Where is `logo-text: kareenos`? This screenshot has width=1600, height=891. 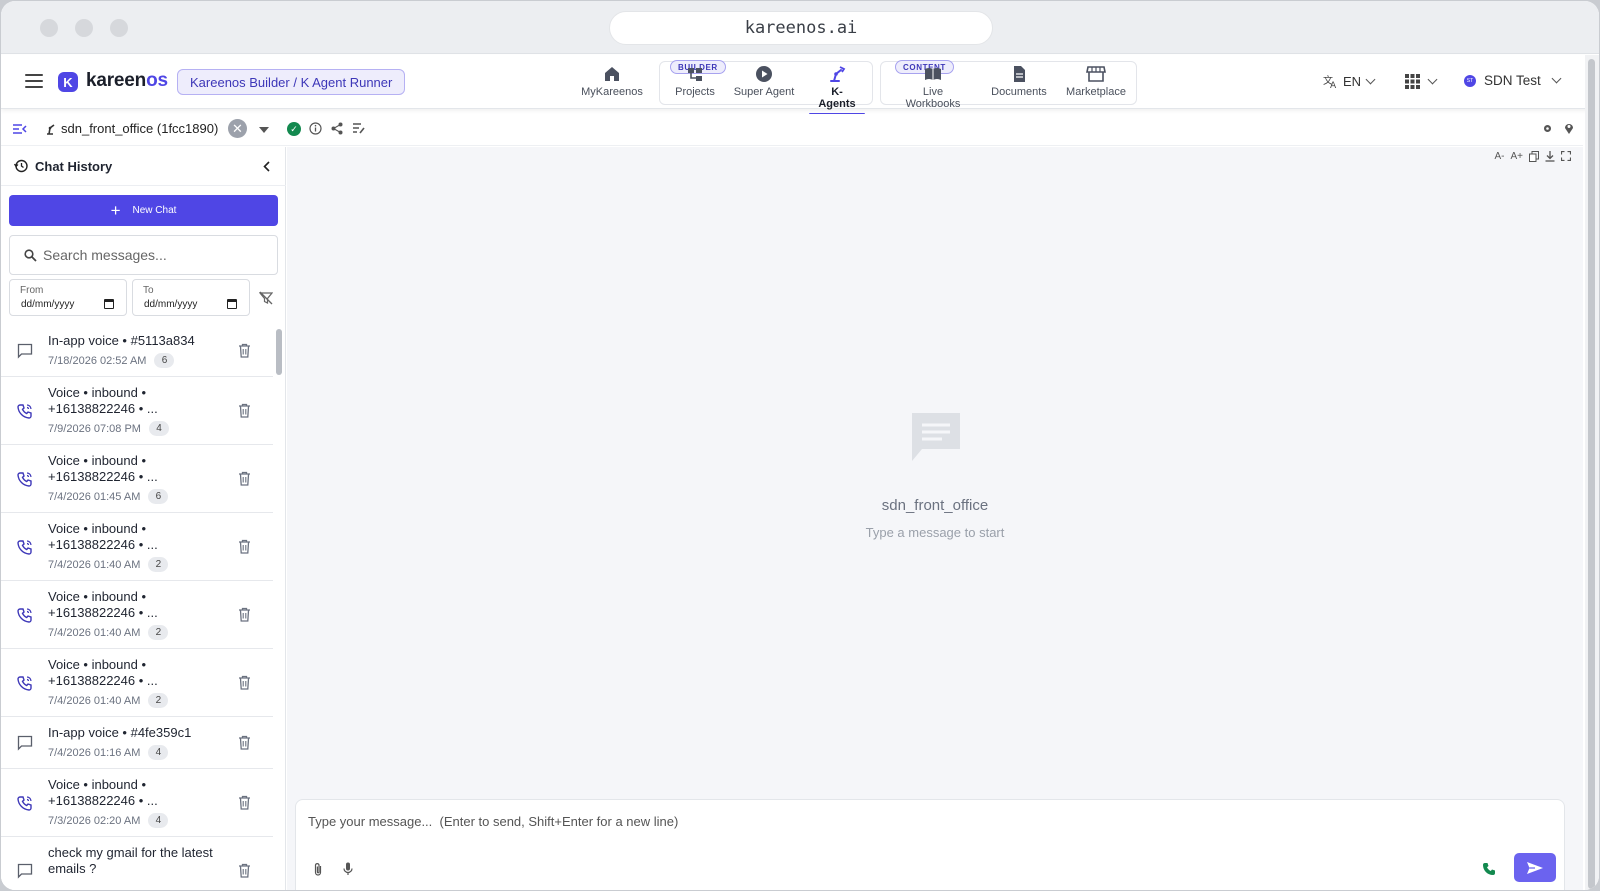
logo-text: kareenos is located at coordinates (127, 81).